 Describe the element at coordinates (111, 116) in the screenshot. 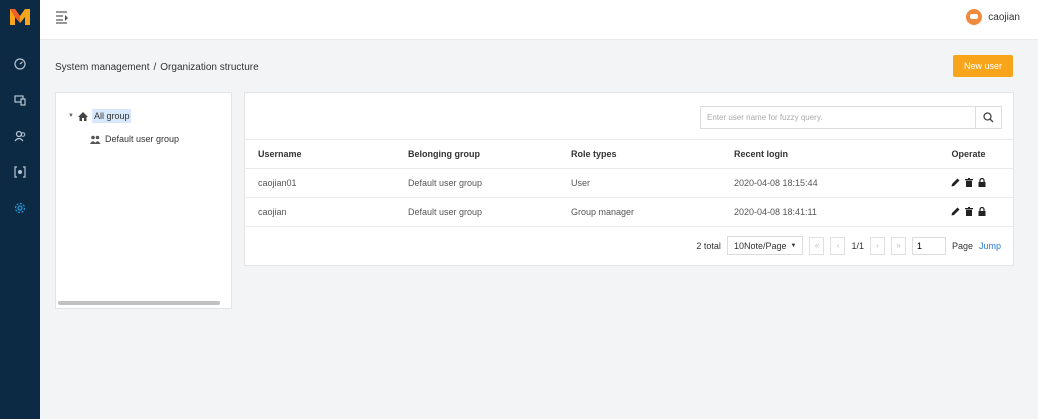

I see `tree-node-label: All group` at that location.